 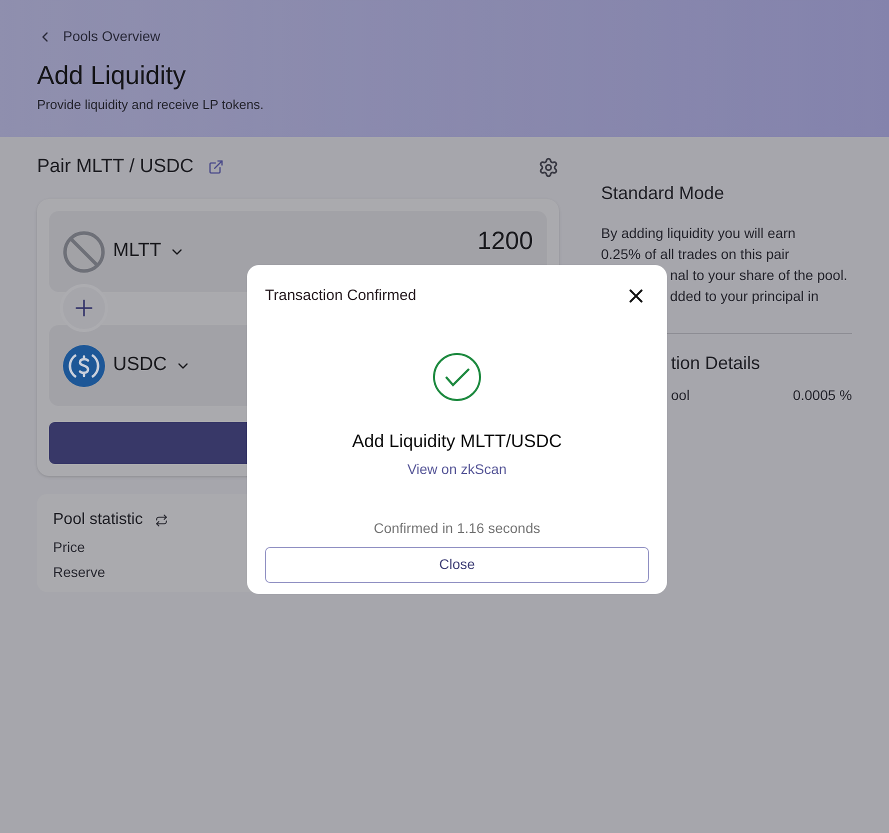 I want to click on token-selector: USDC, so click(x=127, y=365).